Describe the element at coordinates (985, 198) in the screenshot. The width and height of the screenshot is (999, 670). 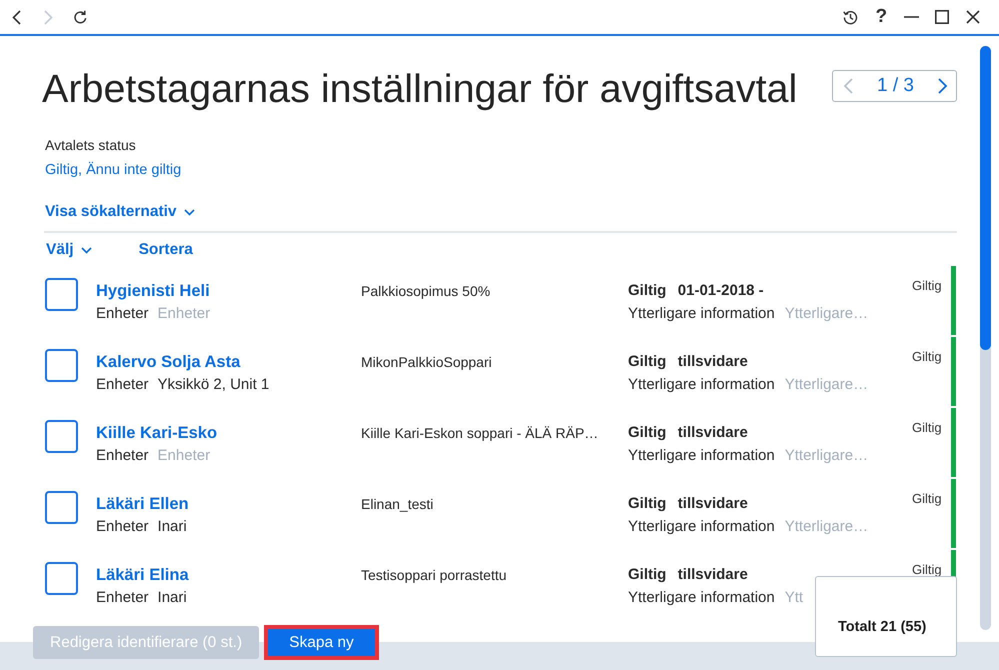
I see `scrollbar-thumb` at that location.